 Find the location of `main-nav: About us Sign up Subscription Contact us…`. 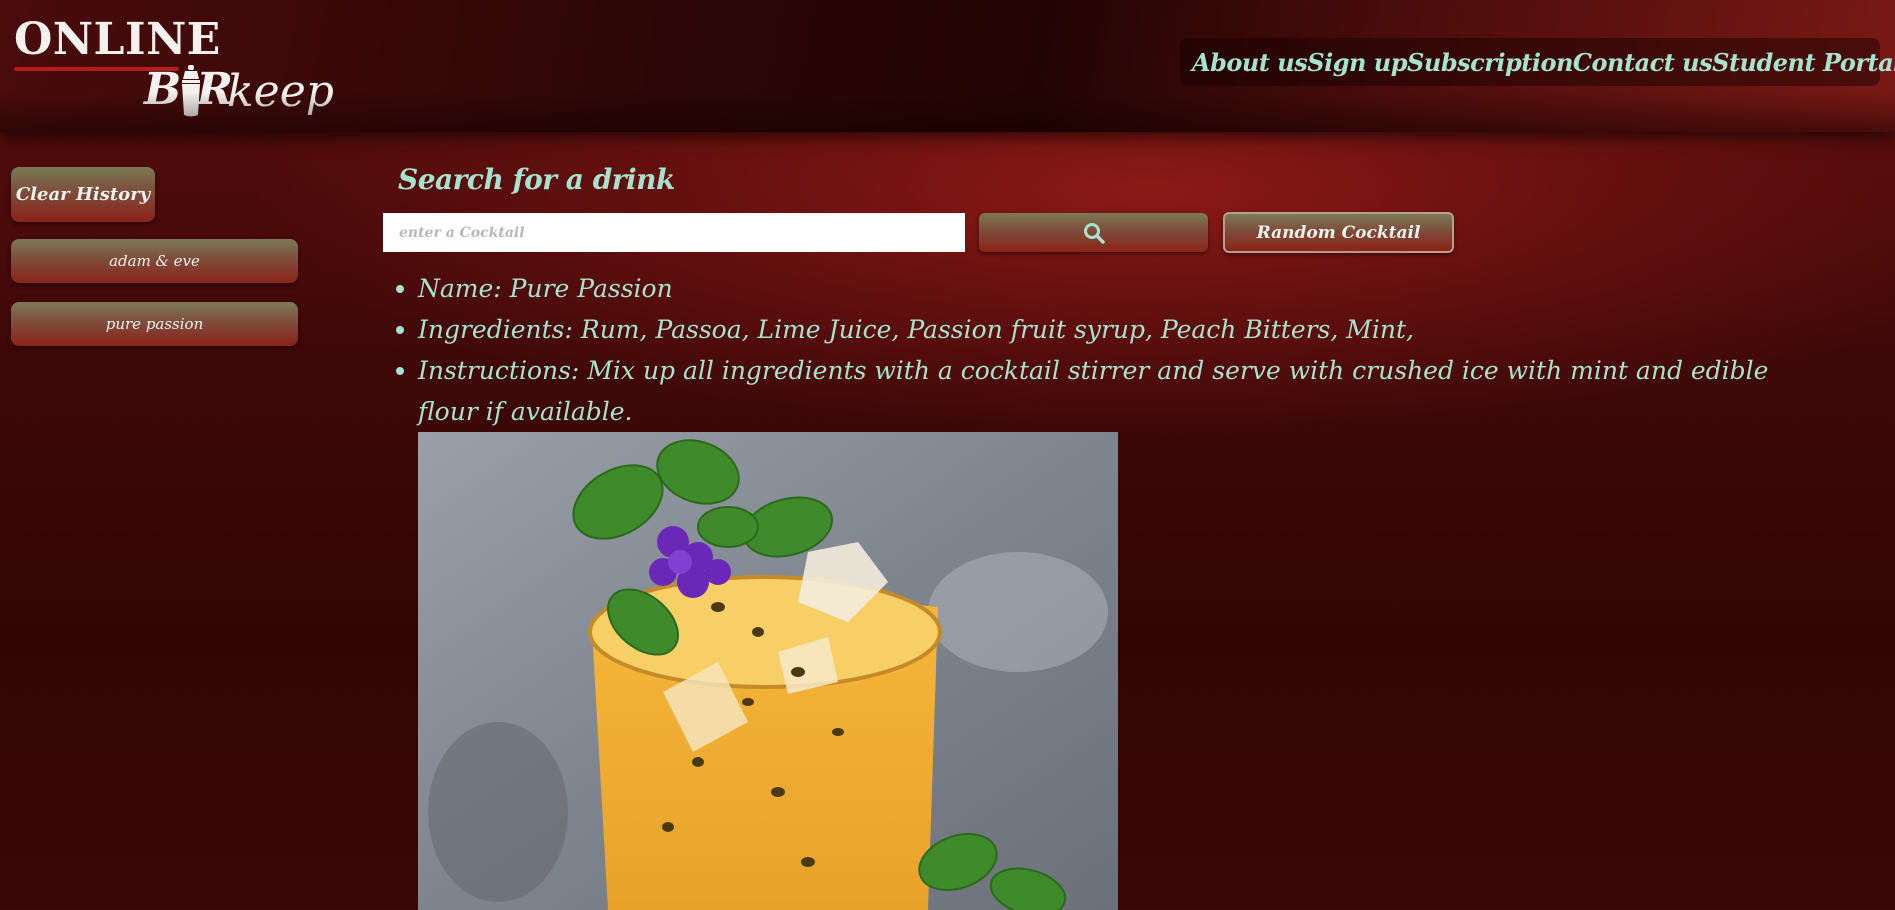

main-nav: About us Sign up Subscription Contact us… is located at coordinates (1537, 62).